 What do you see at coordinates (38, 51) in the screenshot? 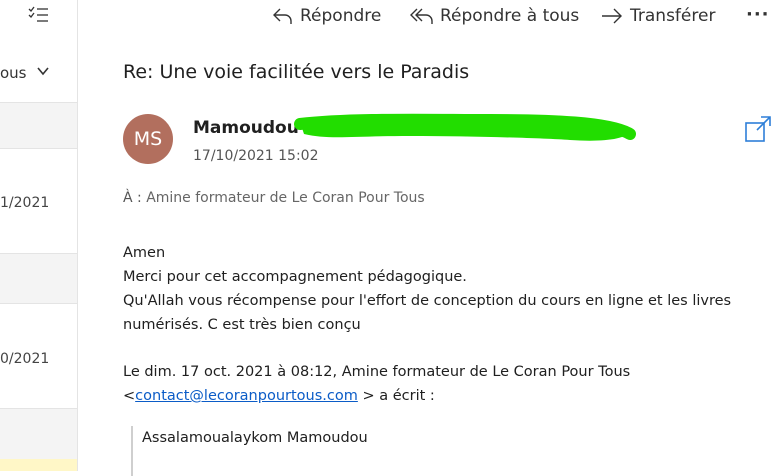
I see `list-header` at bounding box center [38, 51].